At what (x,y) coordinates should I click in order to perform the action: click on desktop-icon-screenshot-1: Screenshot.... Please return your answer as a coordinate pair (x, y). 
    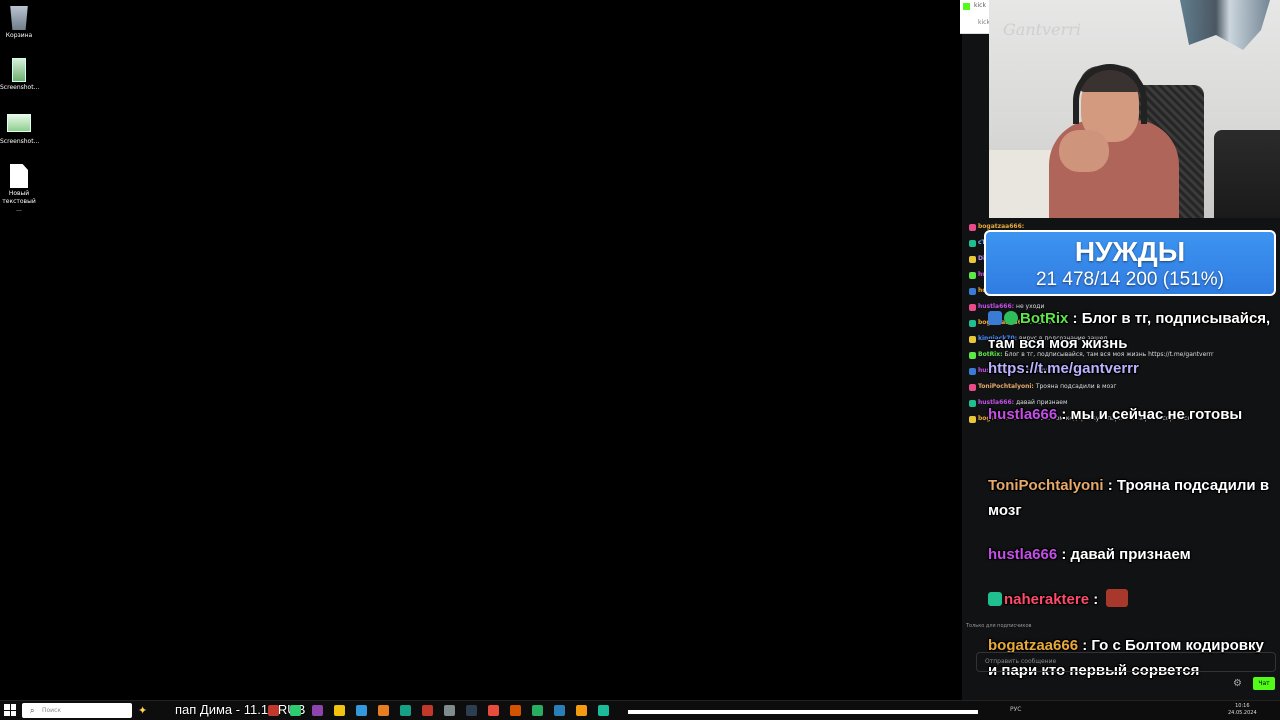
    Looking at the image, I should click on (20, 75).